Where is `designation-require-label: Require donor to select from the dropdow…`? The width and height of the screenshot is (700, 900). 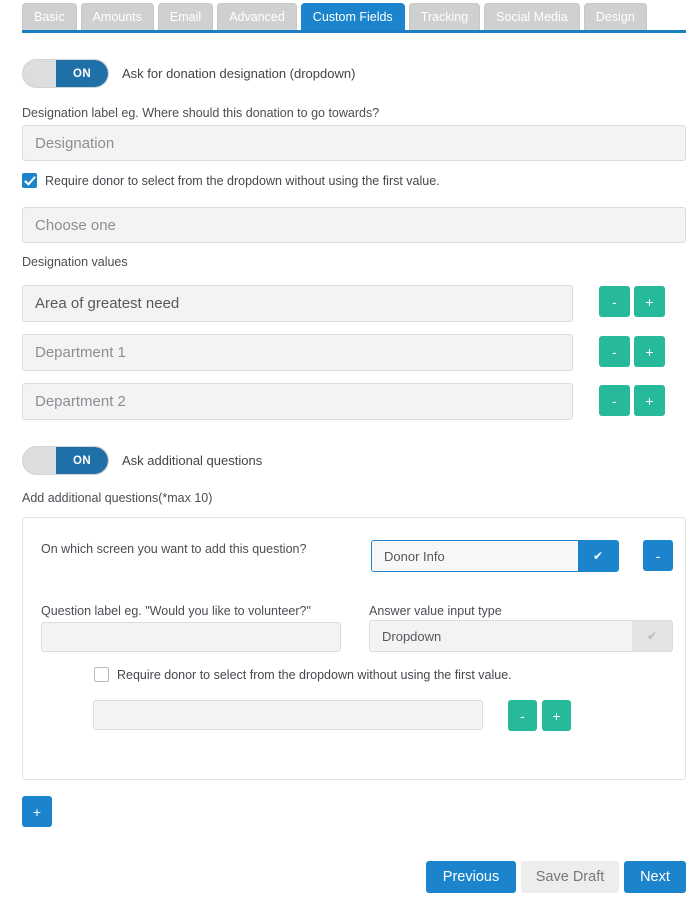 designation-require-label: Require donor to select from the dropdow… is located at coordinates (242, 180).